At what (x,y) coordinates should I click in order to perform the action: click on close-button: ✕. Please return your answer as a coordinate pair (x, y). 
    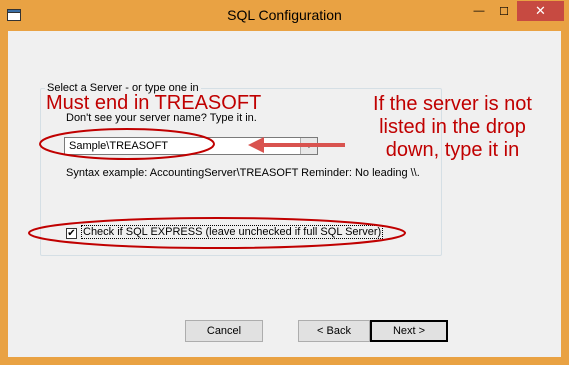
    Looking at the image, I should click on (540, 11).